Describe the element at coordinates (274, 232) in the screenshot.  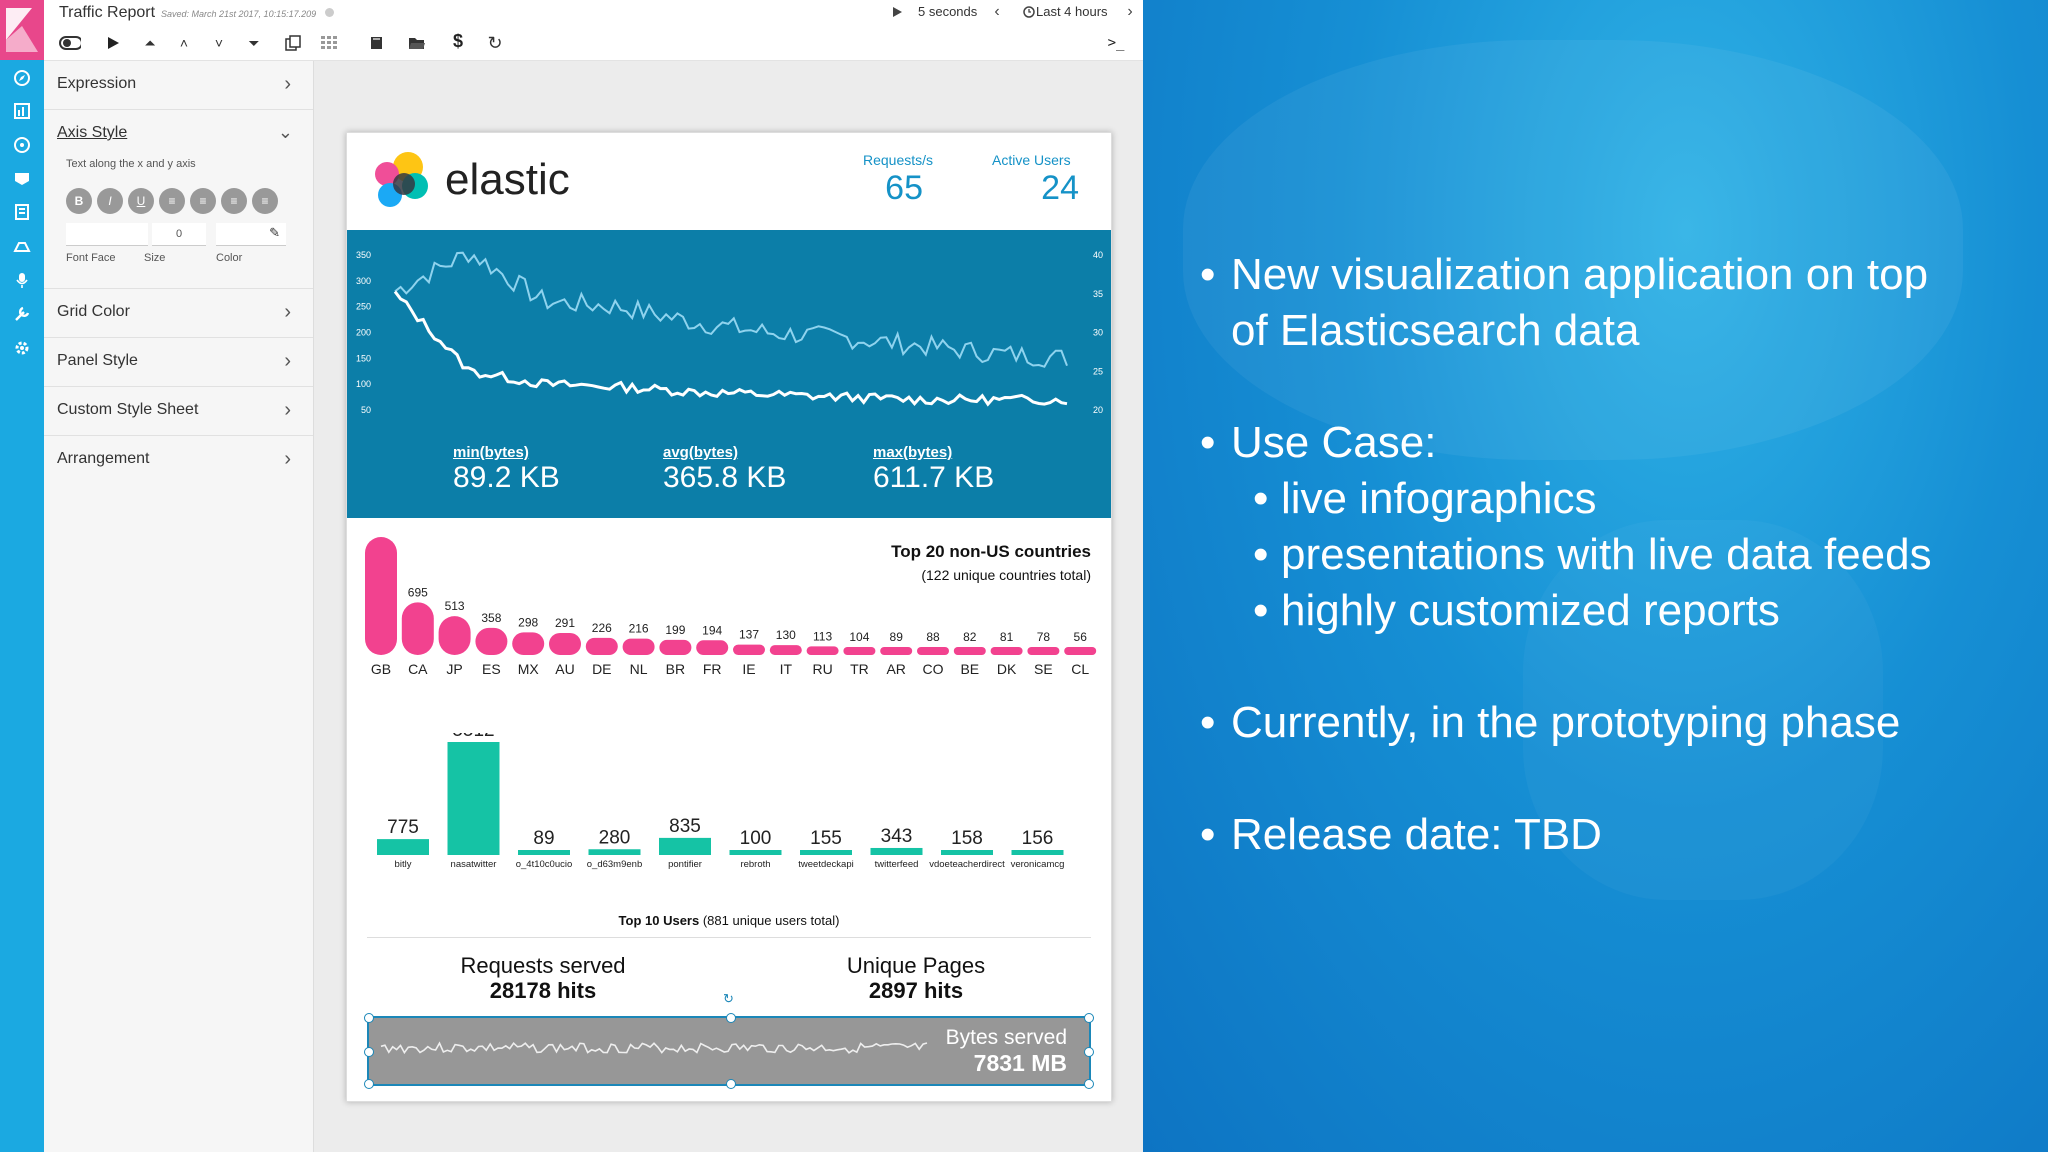
I see `eyedropper-icon: ✎` at that location.